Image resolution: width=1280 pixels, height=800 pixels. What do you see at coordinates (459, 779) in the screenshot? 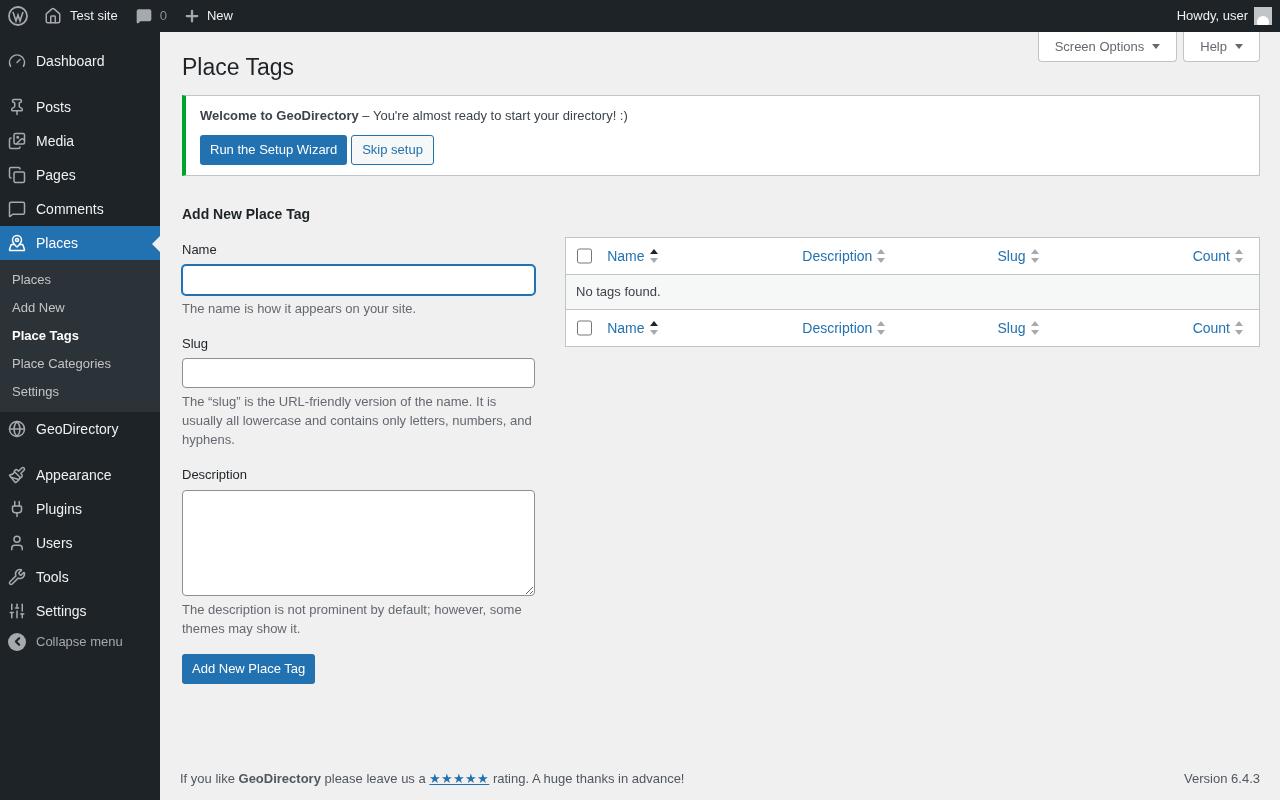
I see `rating-link: ★★★★★` at bounding box center [459, 779].